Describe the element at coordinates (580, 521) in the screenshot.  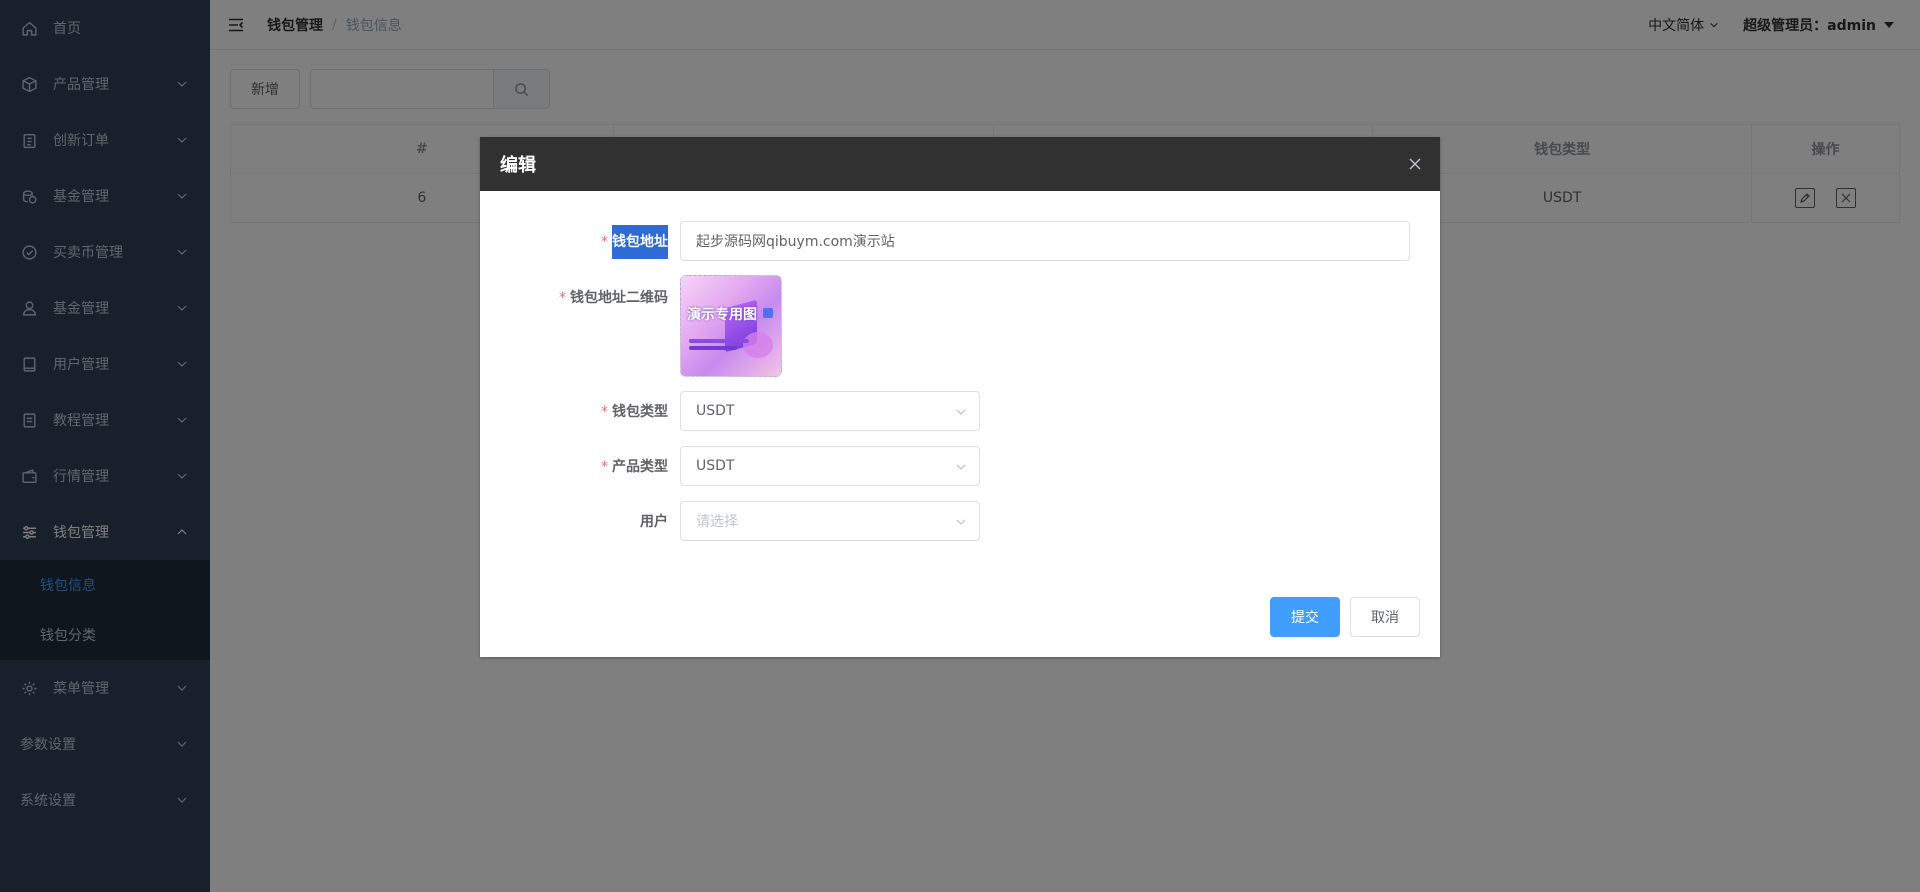
I see `form-label: 用户` at that location.